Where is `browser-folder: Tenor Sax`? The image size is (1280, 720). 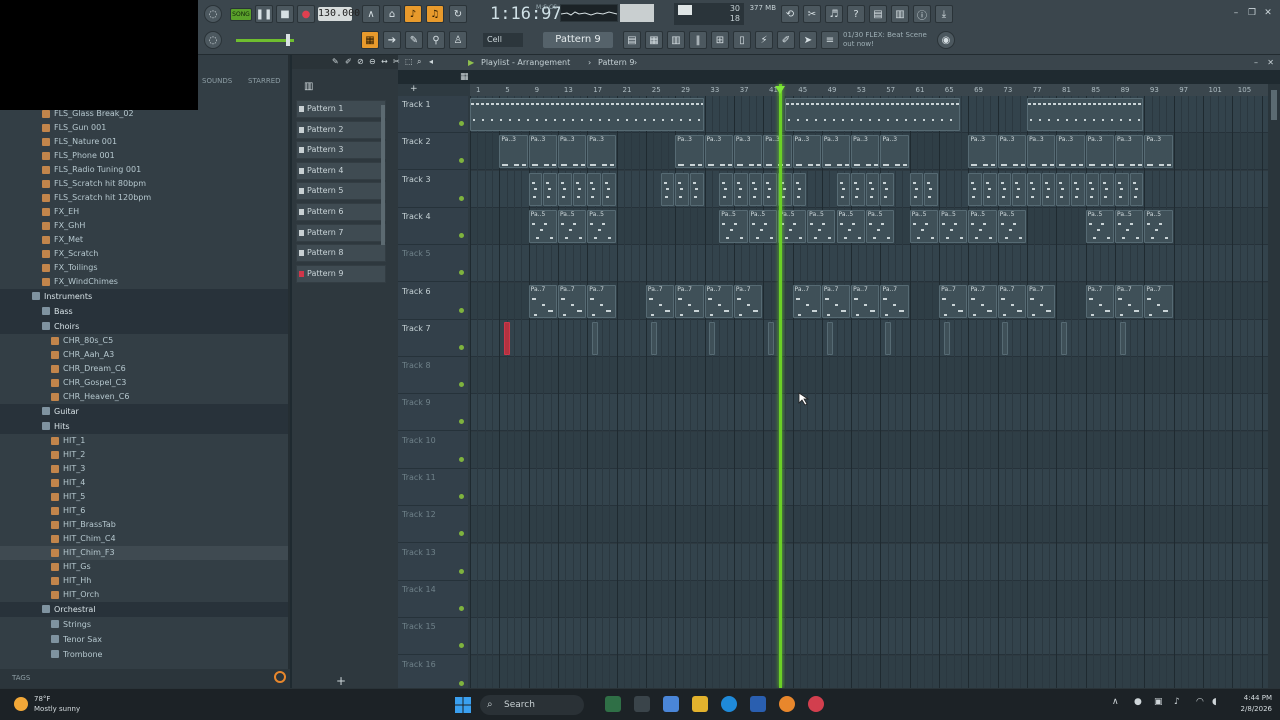 browser-folder: Tenor Sax is located at coordinates (144, 639).